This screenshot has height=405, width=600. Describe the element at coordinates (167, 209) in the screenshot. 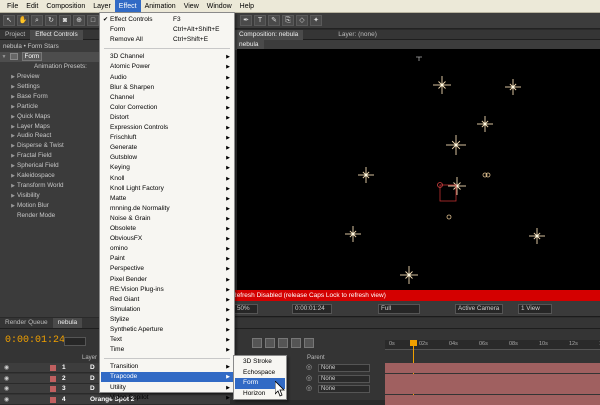

I see `effect-menu-item: mnning.de Normality ▶` at that location.